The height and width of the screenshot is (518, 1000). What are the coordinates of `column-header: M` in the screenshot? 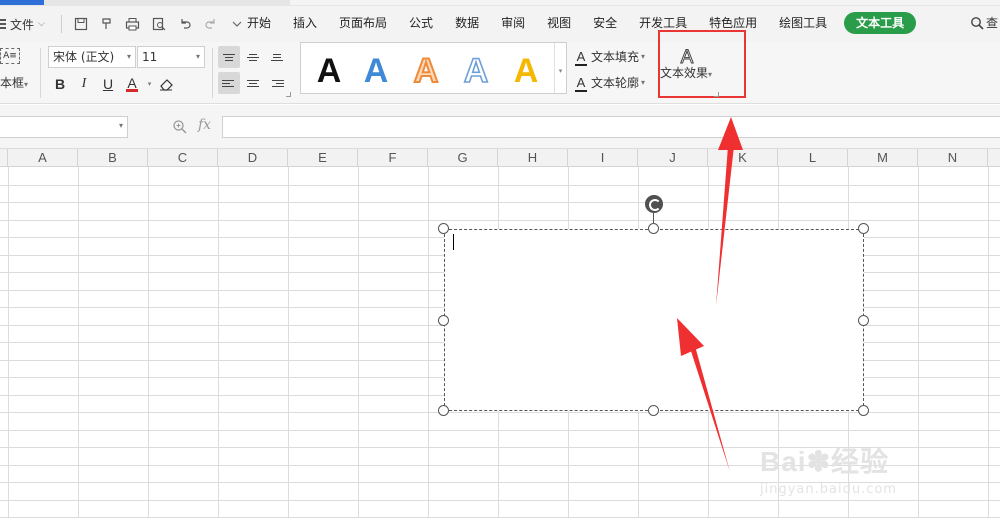 It's located at (883, 158).